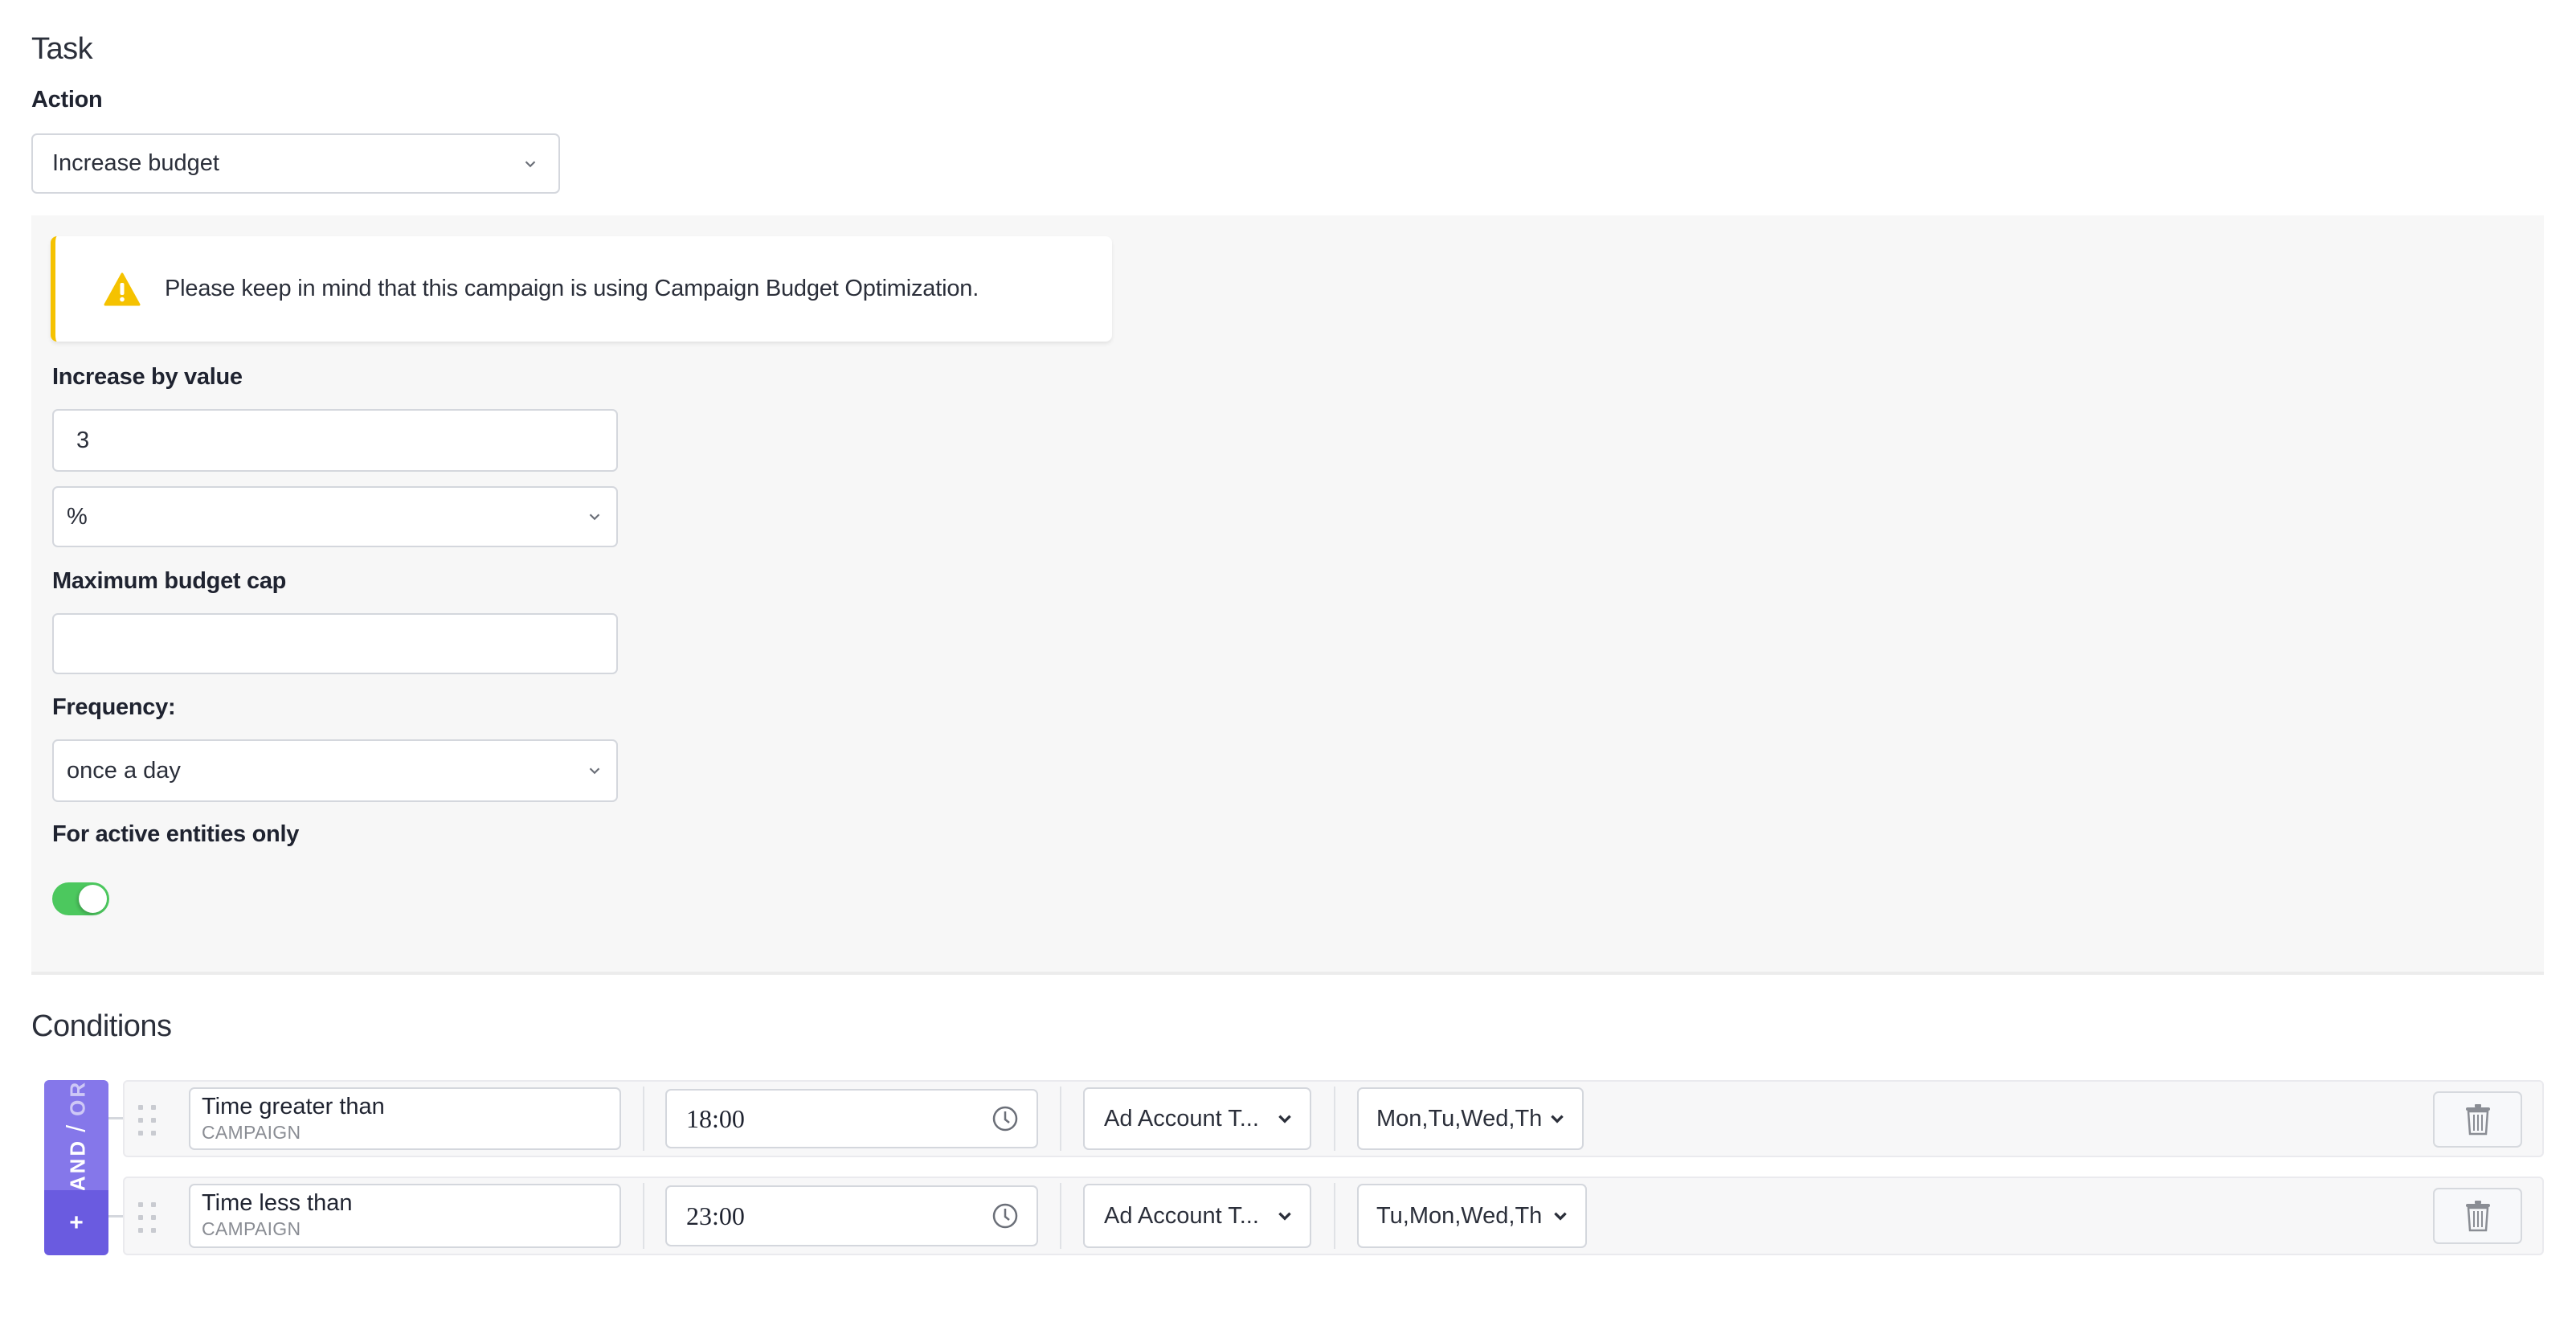  I want to click on days-value: Tu,Mon,Wed,Th, so click(1459, 1215).